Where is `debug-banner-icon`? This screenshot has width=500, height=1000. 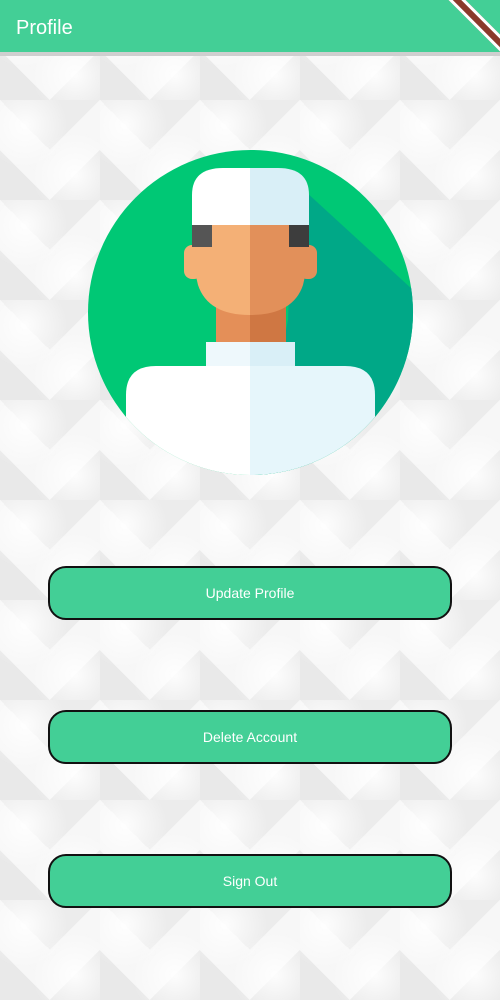 debug-banner-icon is located at coordinates (470, 30).